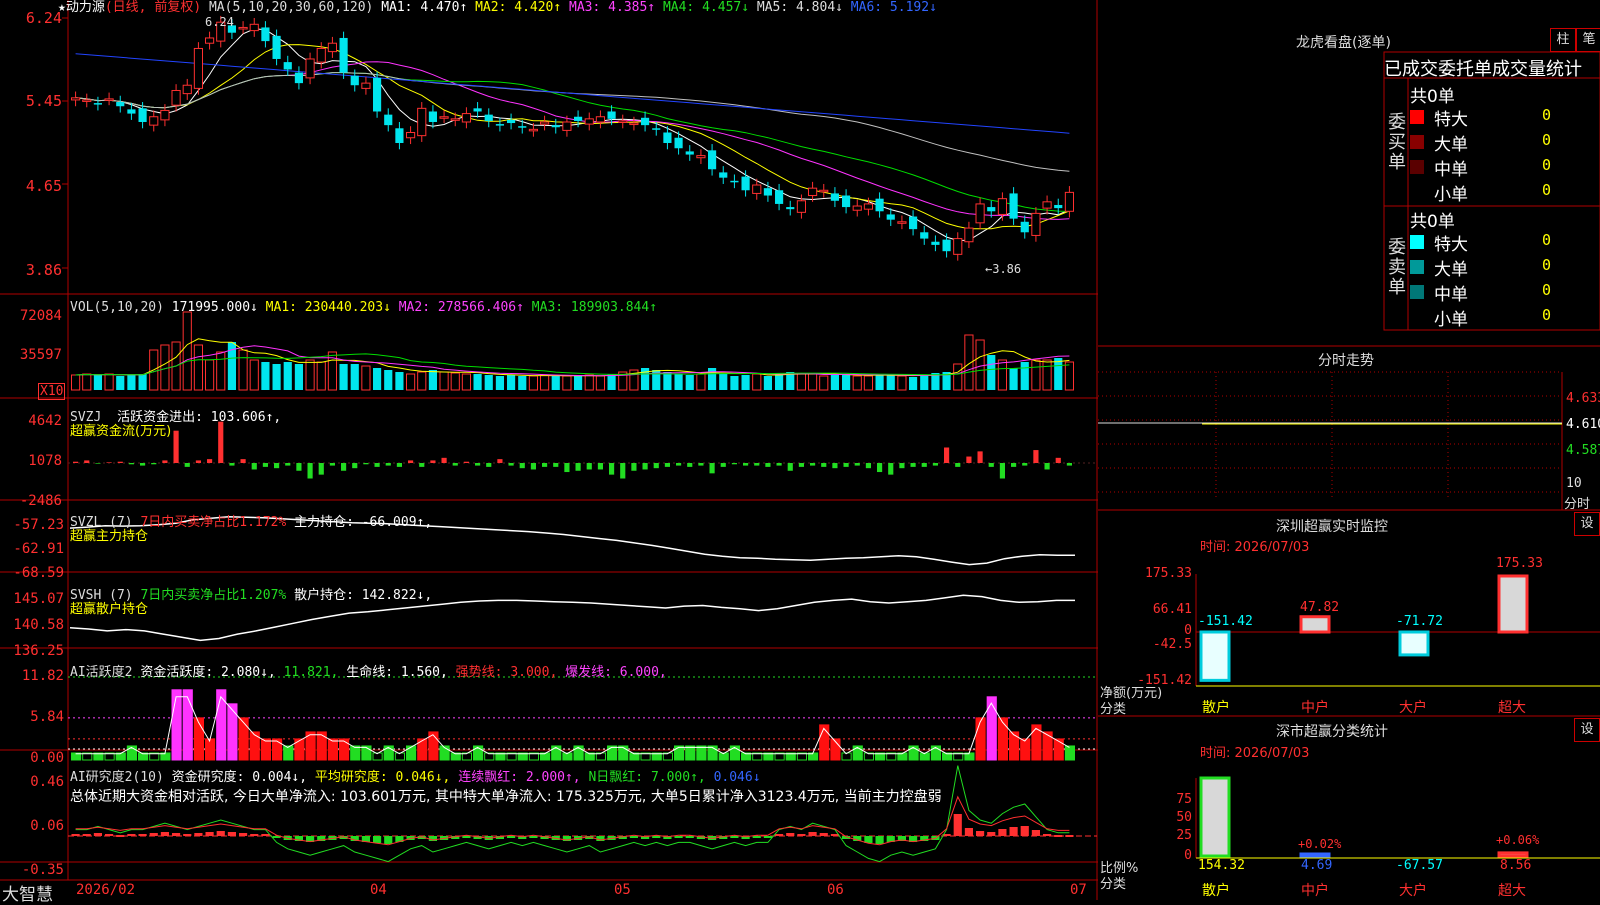 The width and height of the screenshot is (1600, 905). Describe the element at coordinates (328, 307) in the screenshot. I see `vol-ma1: MA1: 230440.203↓` at that location.